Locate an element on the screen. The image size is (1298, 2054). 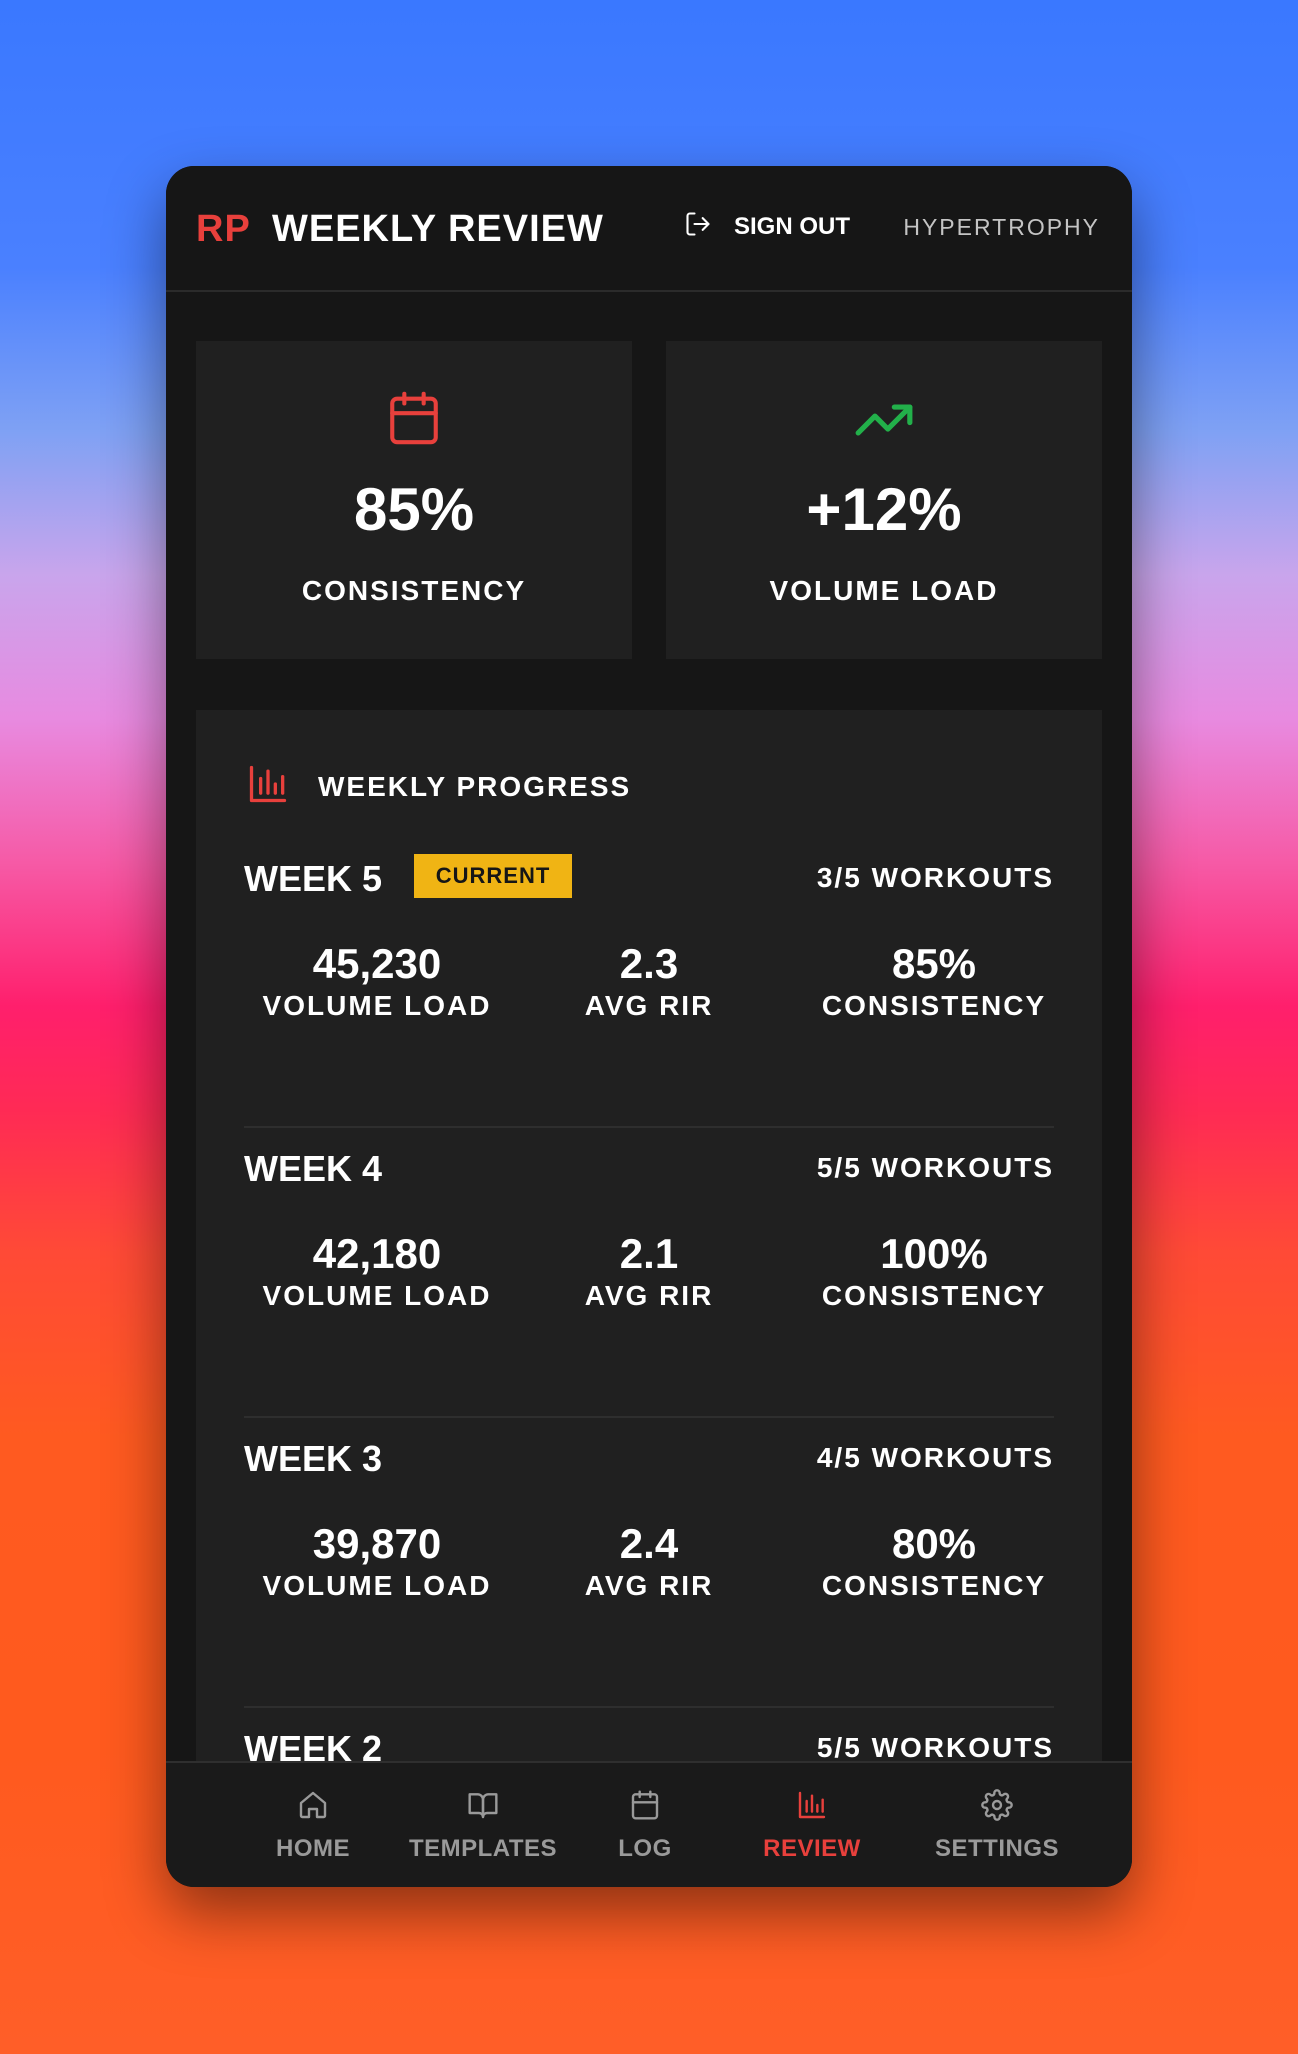
nav-label: REVIEW is located at coordinates (812, 1848).